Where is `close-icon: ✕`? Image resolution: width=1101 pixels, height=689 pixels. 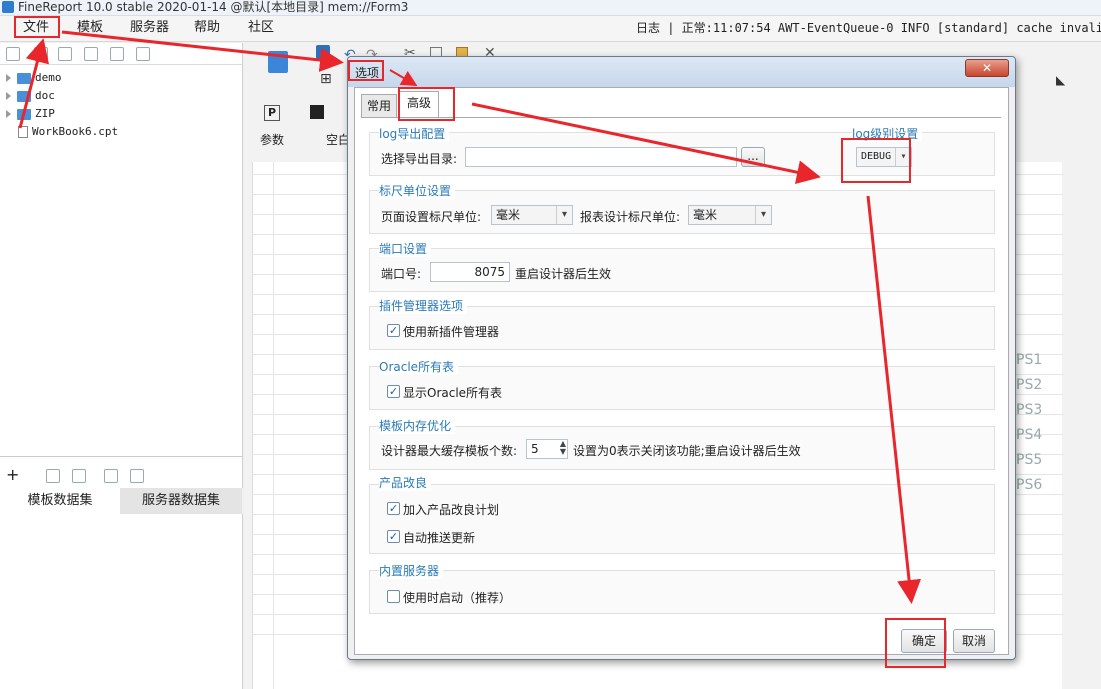 close-icon: ✕ is located at coordinates (987, 68).